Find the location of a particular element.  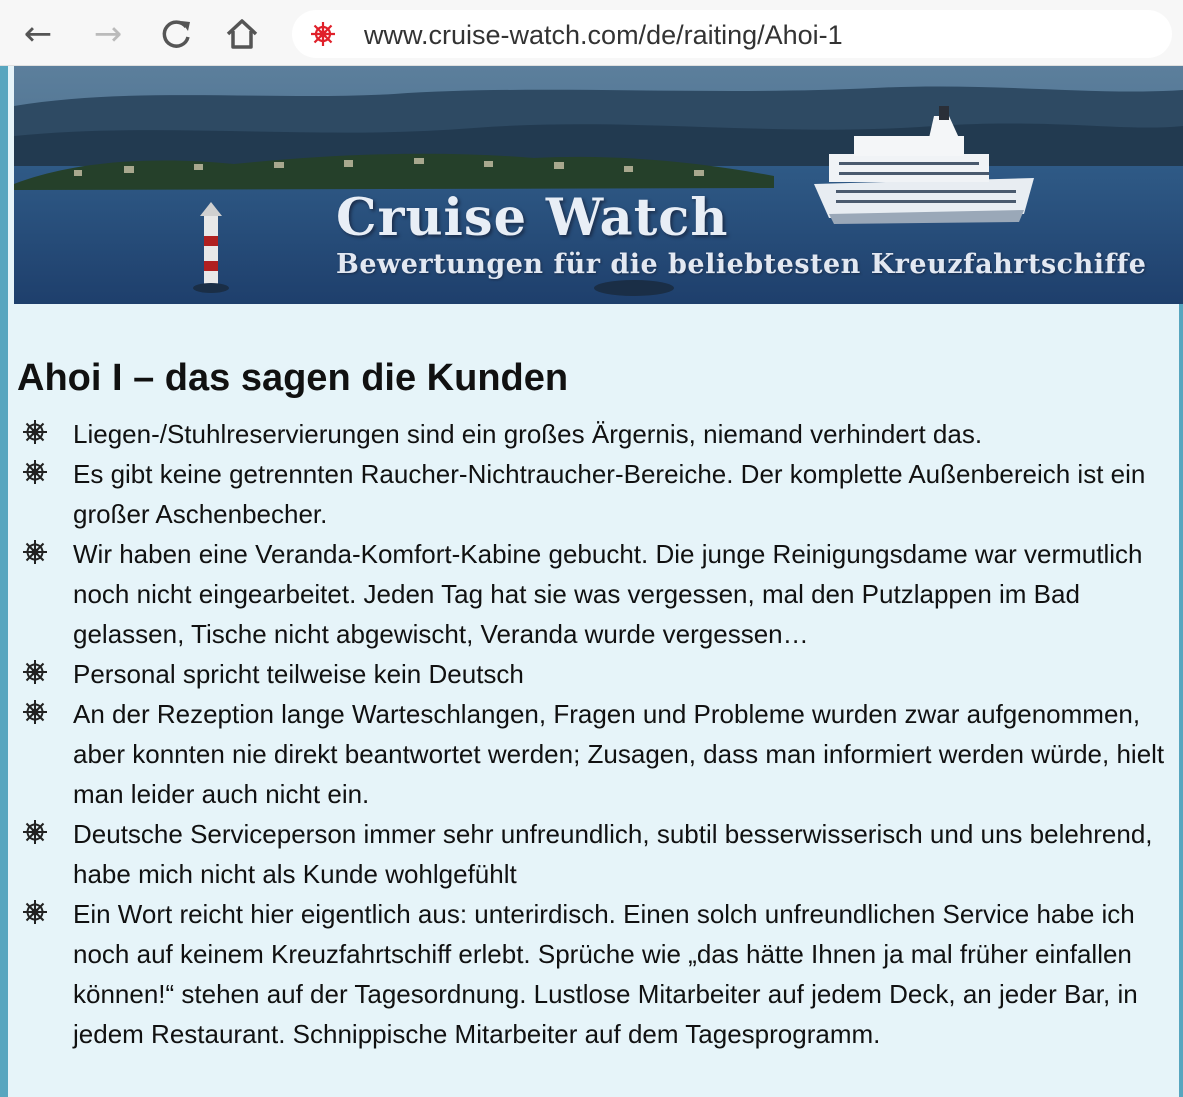

reload-icon is located at coordinates (176, 34).